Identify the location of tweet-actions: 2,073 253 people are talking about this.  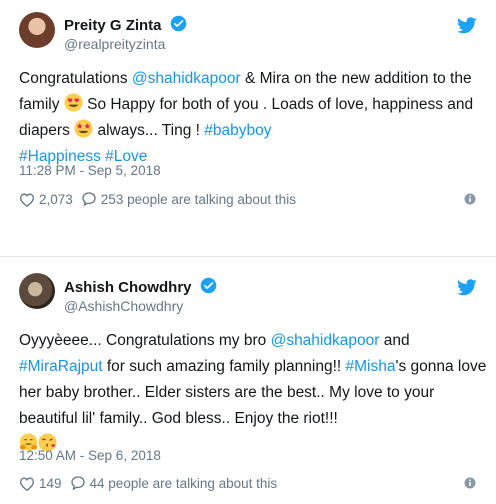
(157, 199).